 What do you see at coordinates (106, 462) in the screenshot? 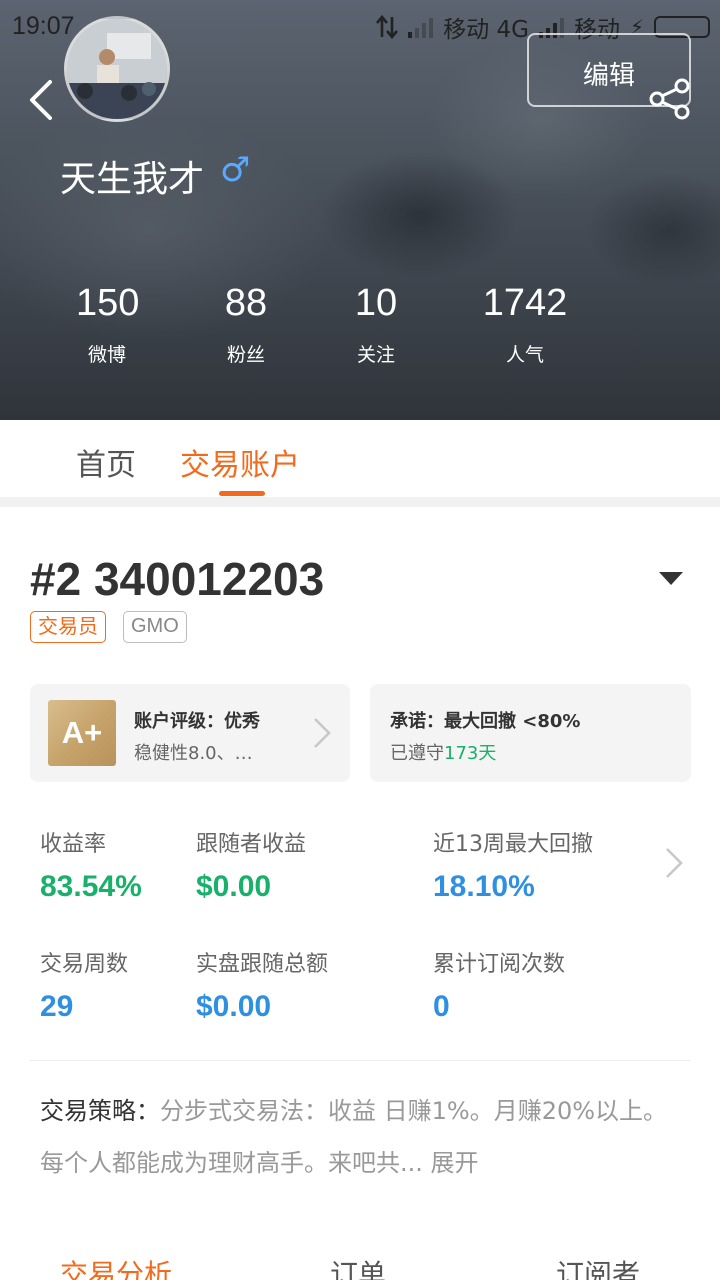
I see `tab-home: 首页` at bounding box center [106, 462].